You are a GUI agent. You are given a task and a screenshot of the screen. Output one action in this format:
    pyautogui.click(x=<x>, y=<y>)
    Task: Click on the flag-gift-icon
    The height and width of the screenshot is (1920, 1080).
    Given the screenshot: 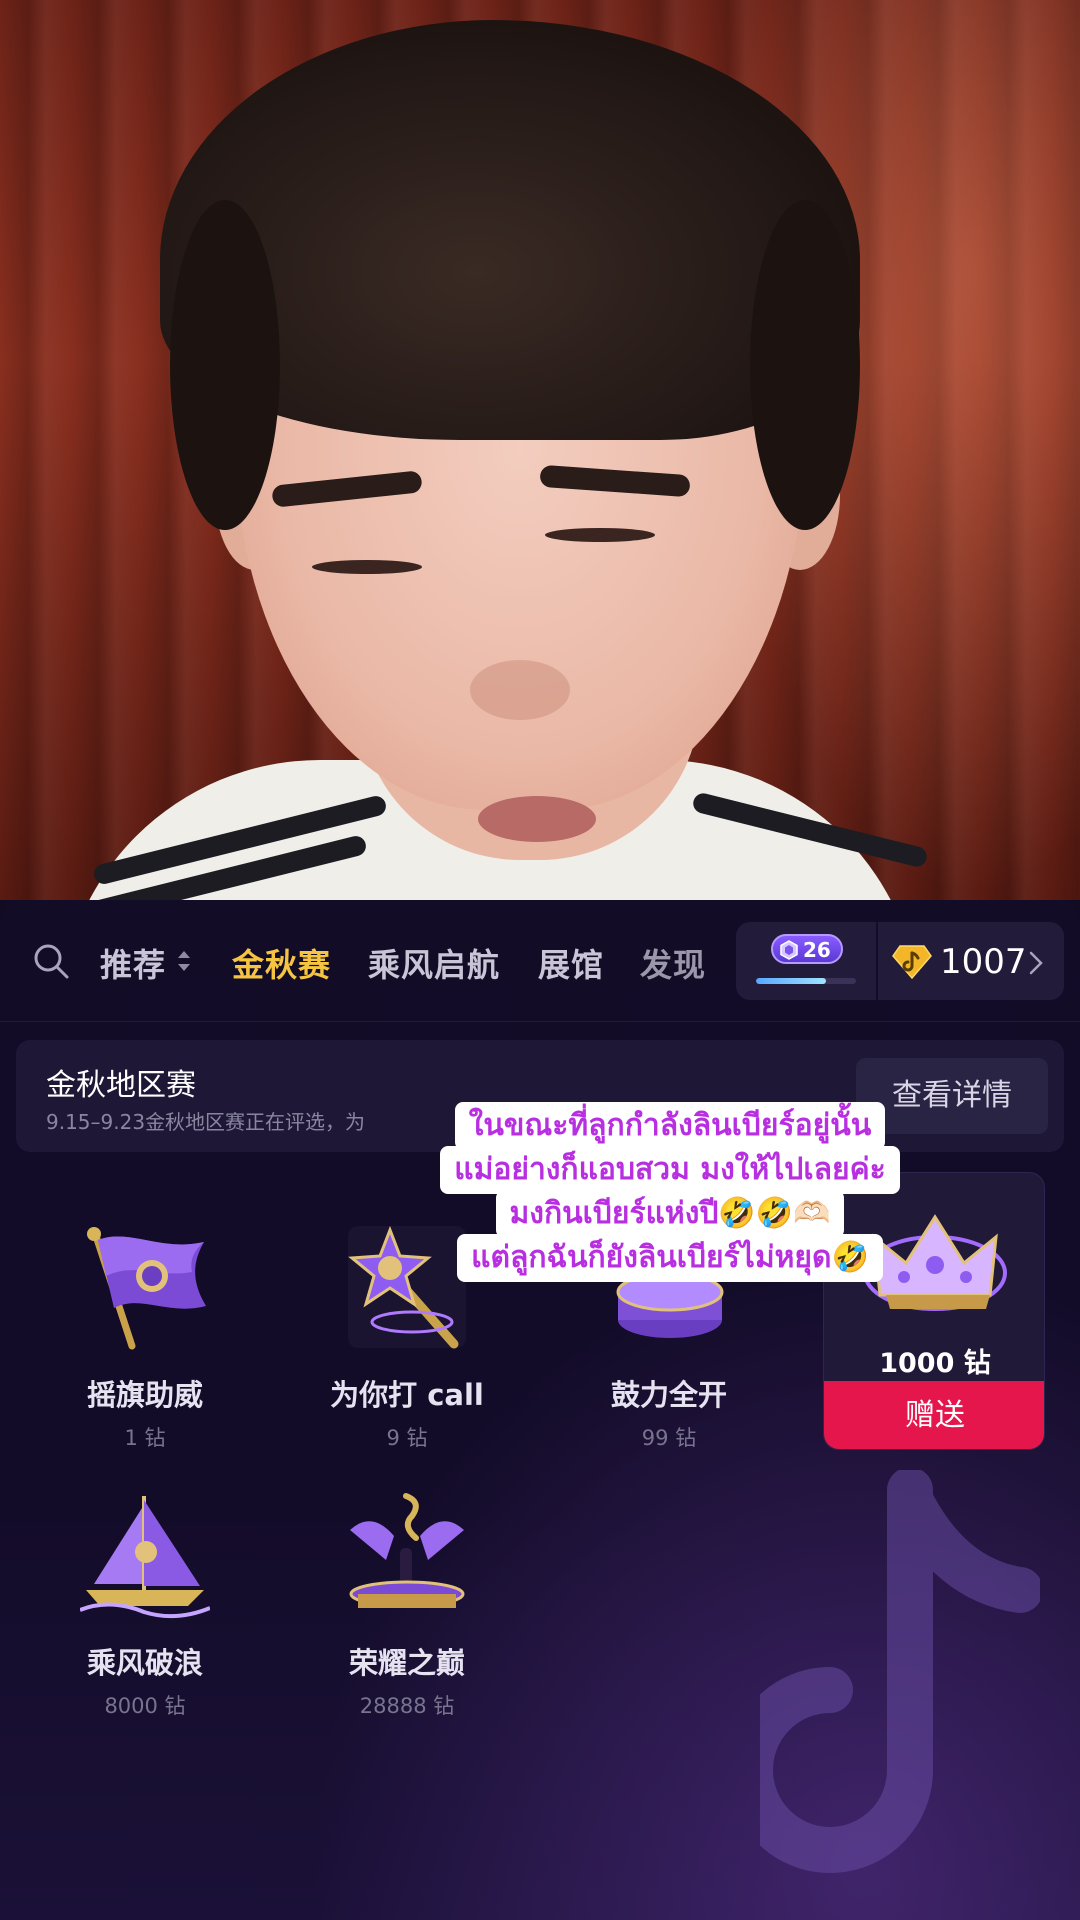 What is the action you would take?
    pyautogui.click(x=146, y=1288)
    